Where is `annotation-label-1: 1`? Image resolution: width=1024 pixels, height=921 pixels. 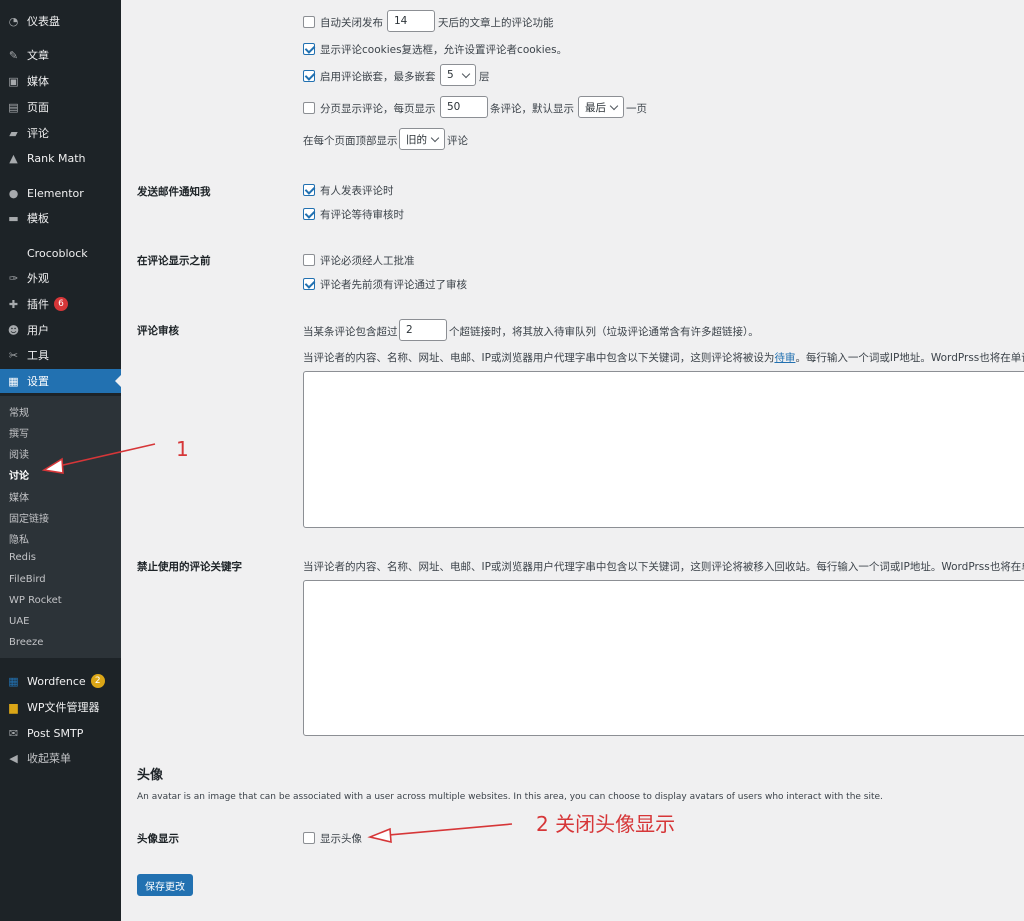 annotation-label-1: 1 is located at coordinates (182, 449).